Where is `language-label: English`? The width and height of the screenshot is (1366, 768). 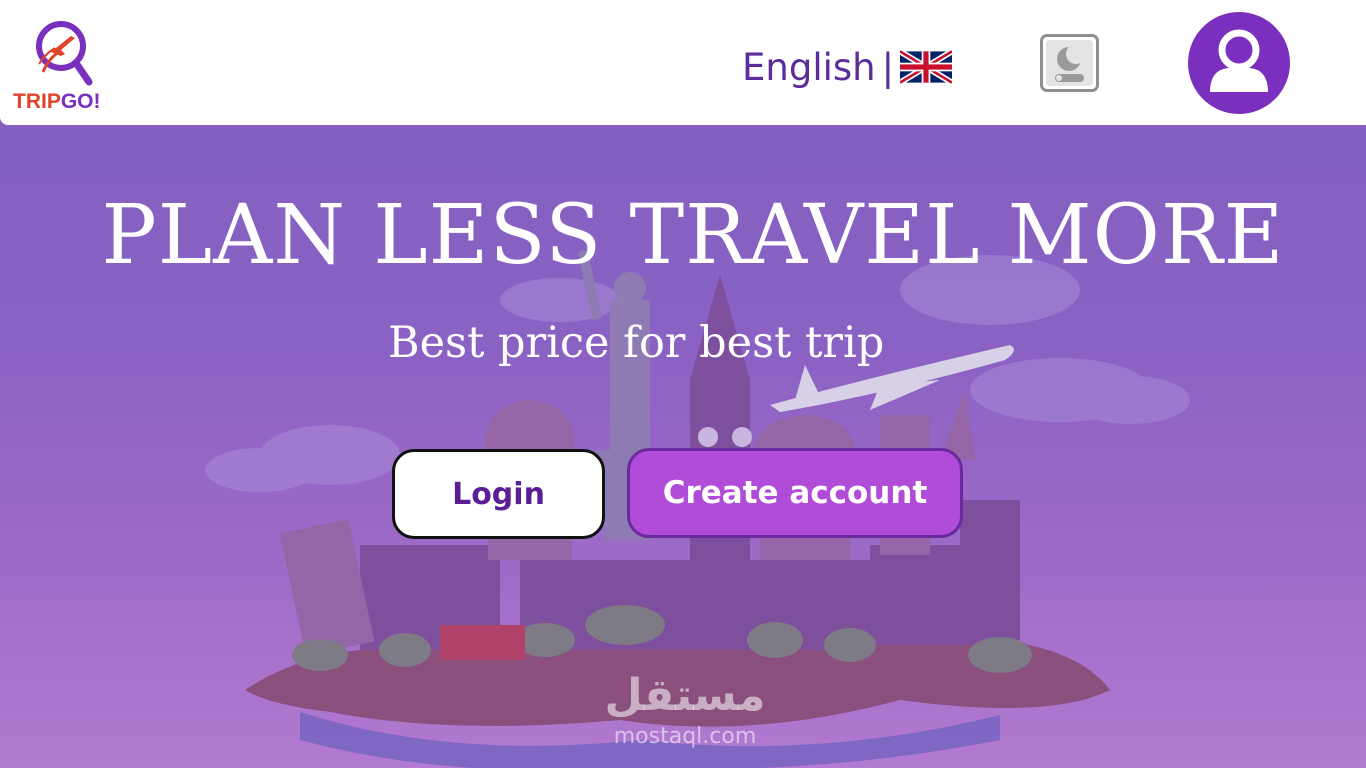 language-label: English is located at coordinates (809, 67).